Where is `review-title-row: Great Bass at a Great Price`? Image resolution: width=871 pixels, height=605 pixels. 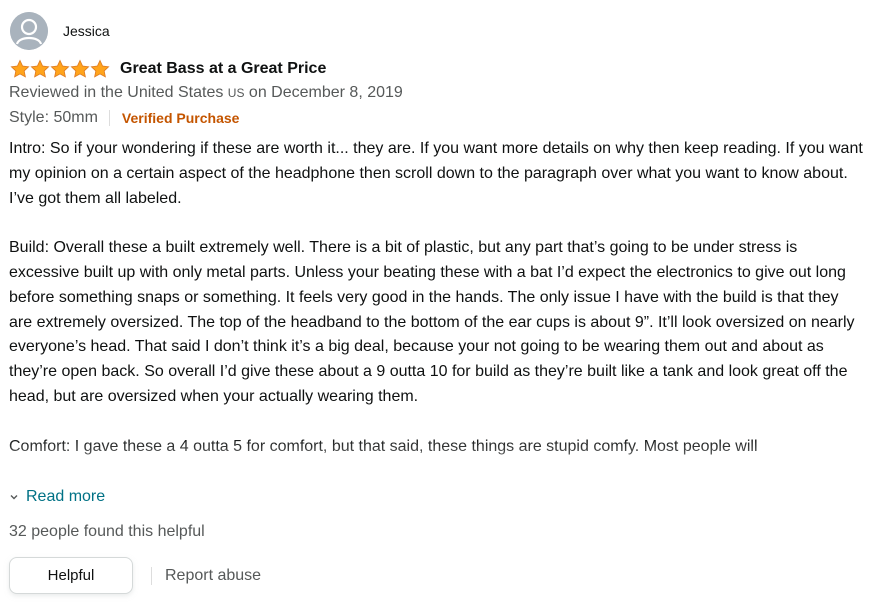 review-title-row: Great Bass at a Great Price is located at coordinates (168, 69).